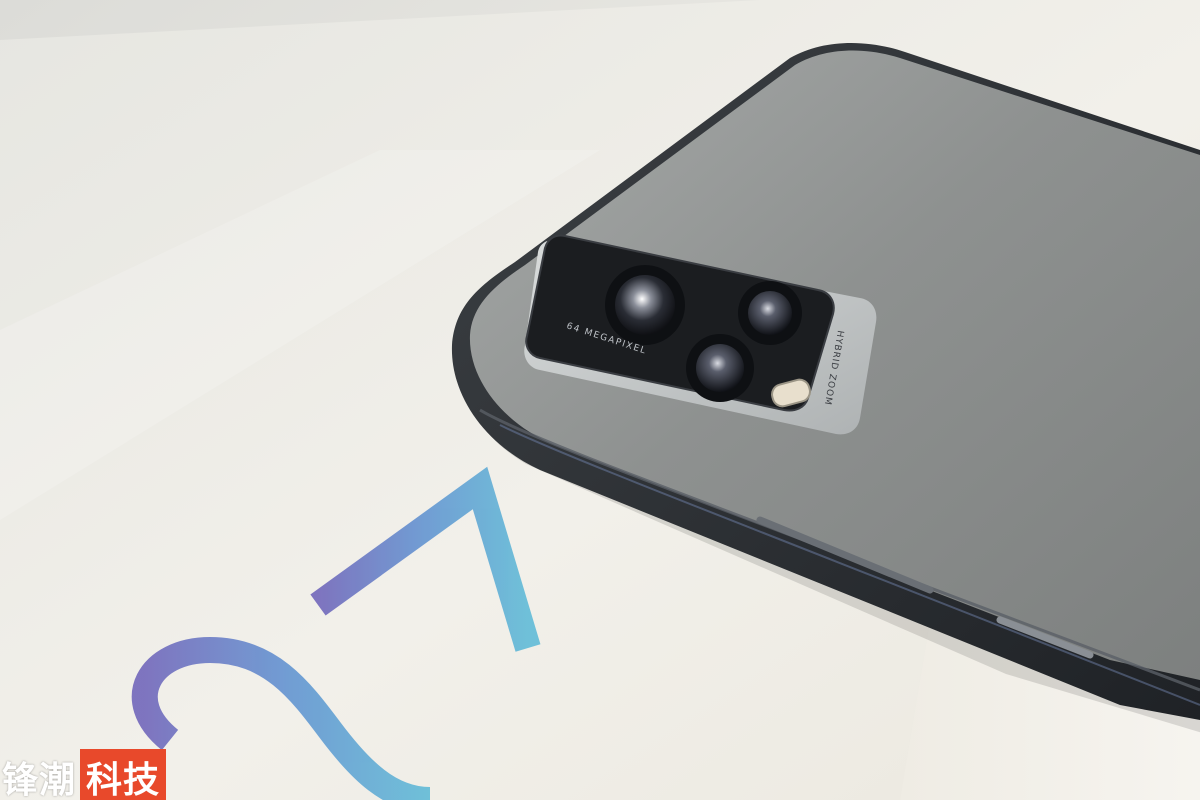 Image resolution: width=1200 pixels, height=800 pixels. What do you see at coordinates (645, 305) in the screenshot?
I see `main-lens` at bounding box center [645, 305].